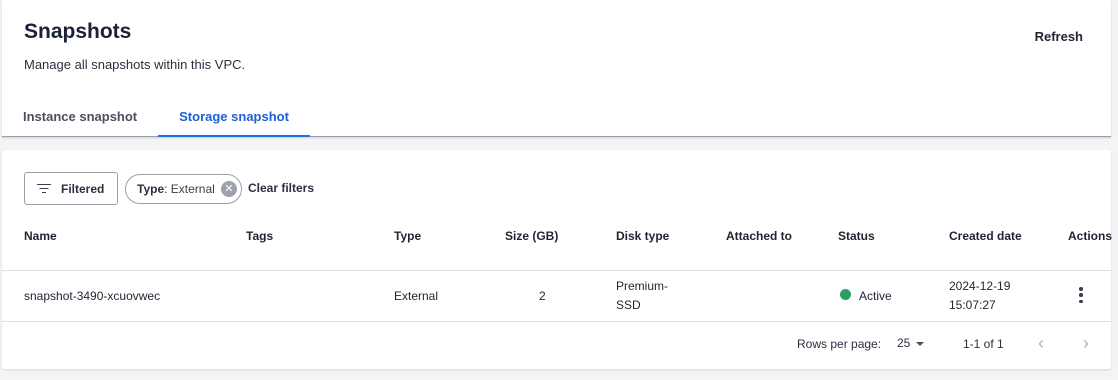 Image resolution: width=1118 pixels, height=380 pixels. What do you see at coordinates (234, 116) in the screenshot?
I see `tab-storage-snapshot: Storage snapshot` at bounding box center [234, 116].